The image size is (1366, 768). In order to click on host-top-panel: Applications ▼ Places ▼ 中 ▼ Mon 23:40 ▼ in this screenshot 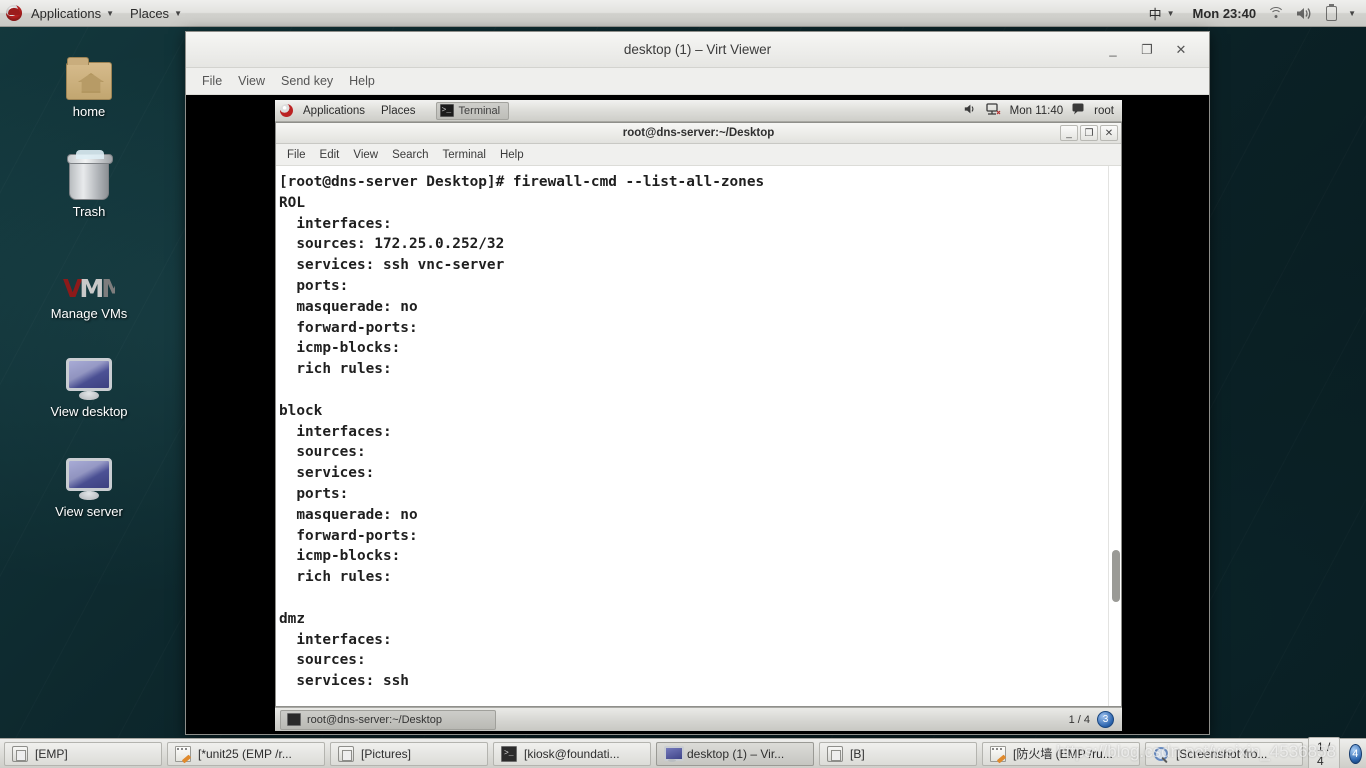, I will do `click(683, 13)`.